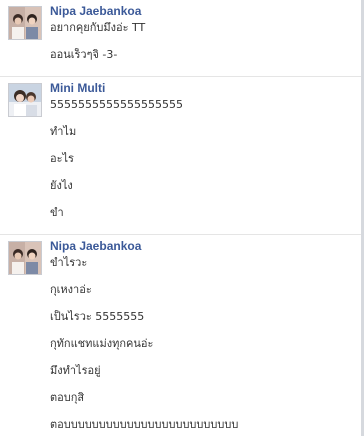  What do you see at coordinates (71, 289) in the screenshot?
I see `message-text: กุเหงาอ่ะ` at bounding box center [71, 289].